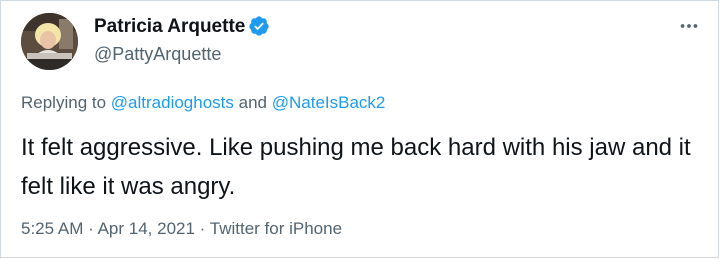 The height and width of the screenshot is (259, 720). Describe the element at coordinates (52, 228) in the screenshot. I see `tweet-time: 5:25 AM` at that location.